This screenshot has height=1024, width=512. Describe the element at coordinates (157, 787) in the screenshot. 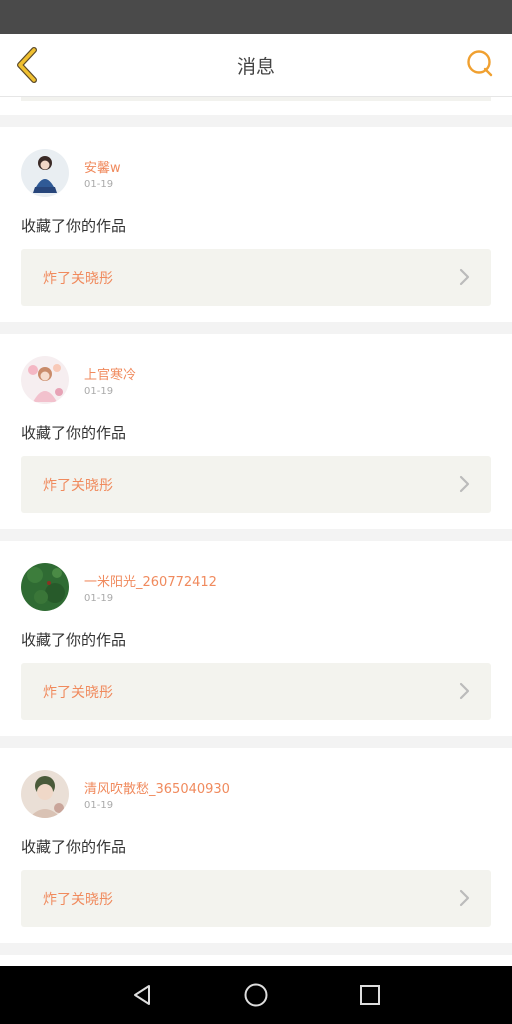

I see `user-name: 清风吹散愁_365040930` at that location.